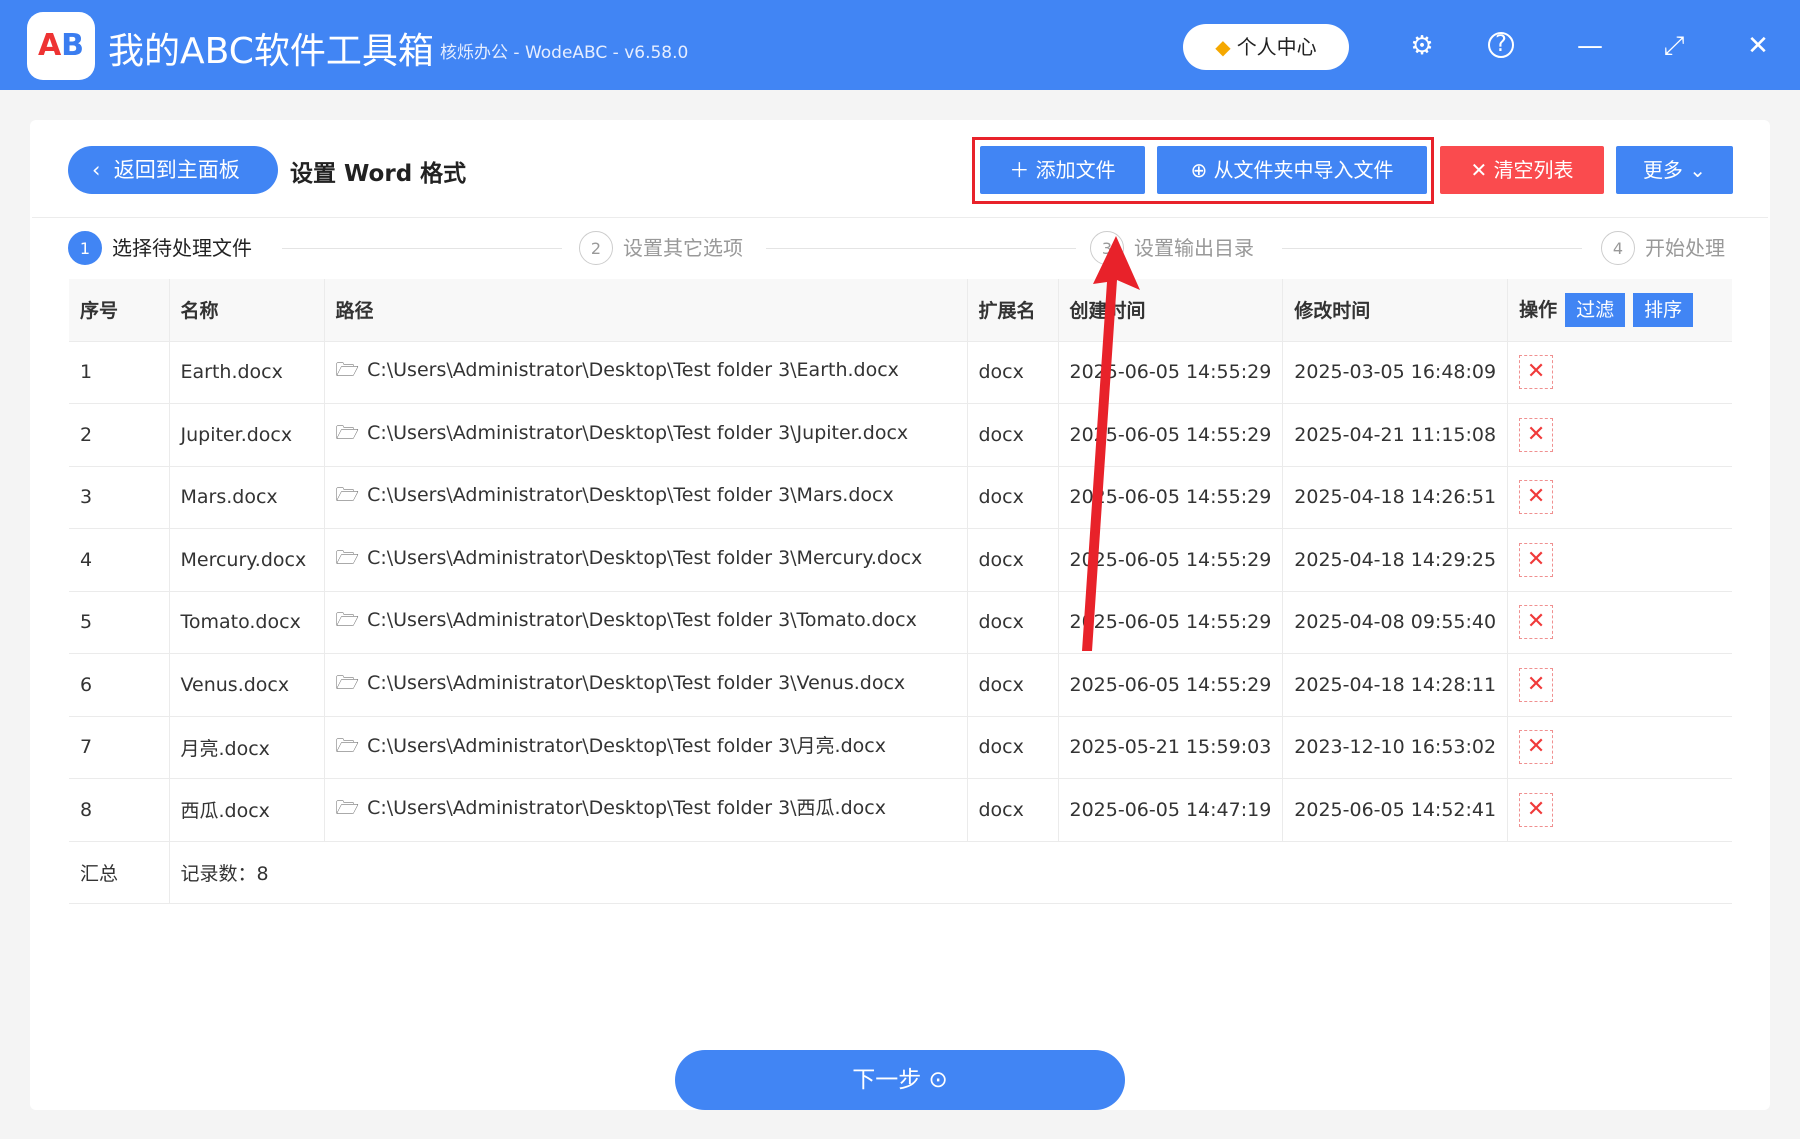 Image resolution: width=1800 pixels, height=1139 pixels. What do you see at coordinates (86, 622) in the screenshot?
I see `row-index-text: 5` at bounding box center [86, 622].